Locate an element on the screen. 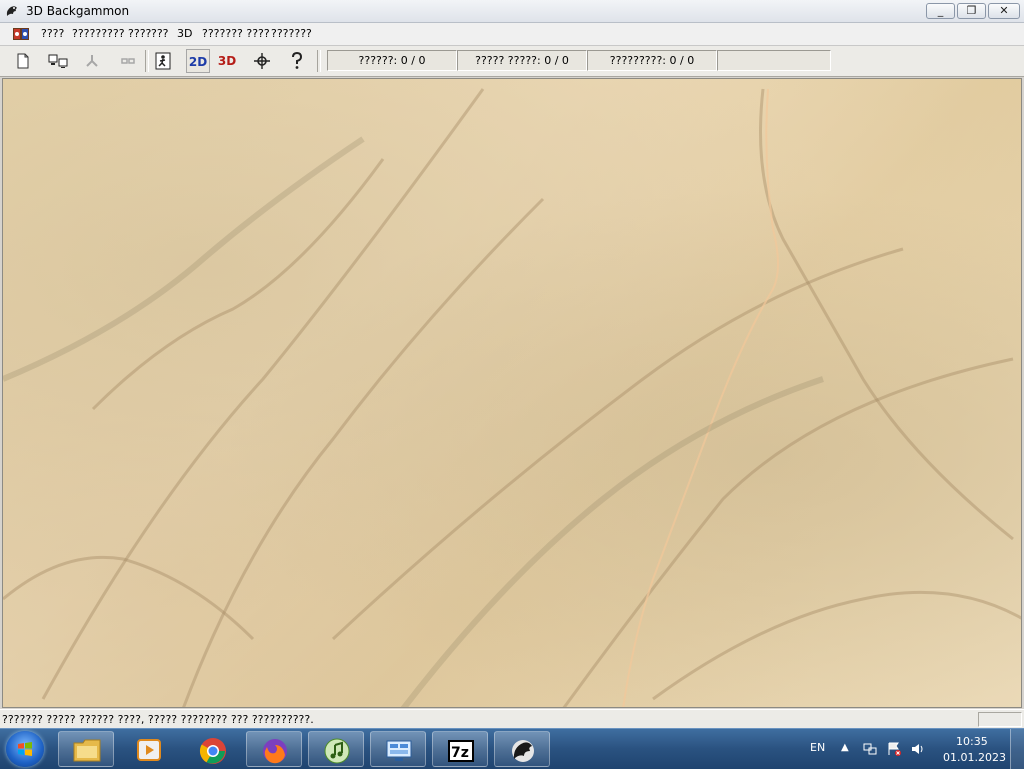 This screenshot has height=769, width=1024. taskbar-music-player is located at coordinates (336, 749).